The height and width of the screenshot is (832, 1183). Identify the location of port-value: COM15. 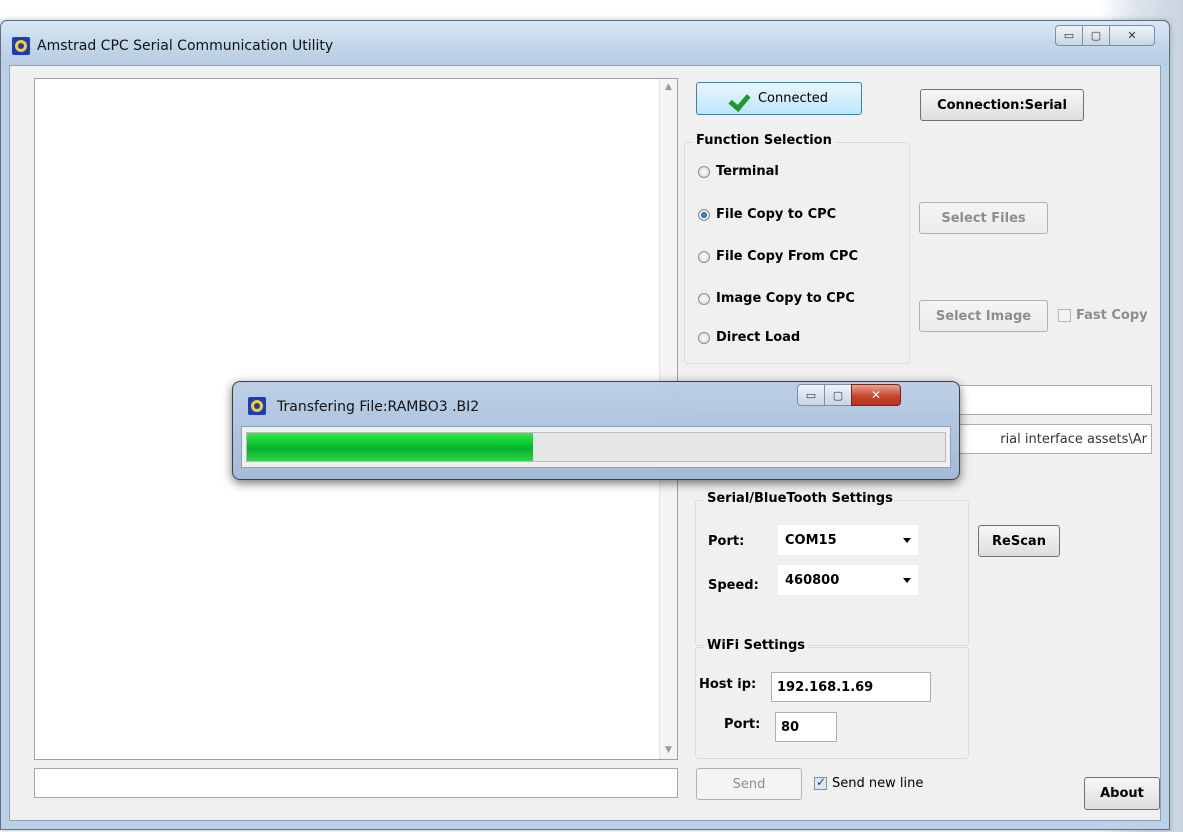
(811, 540).